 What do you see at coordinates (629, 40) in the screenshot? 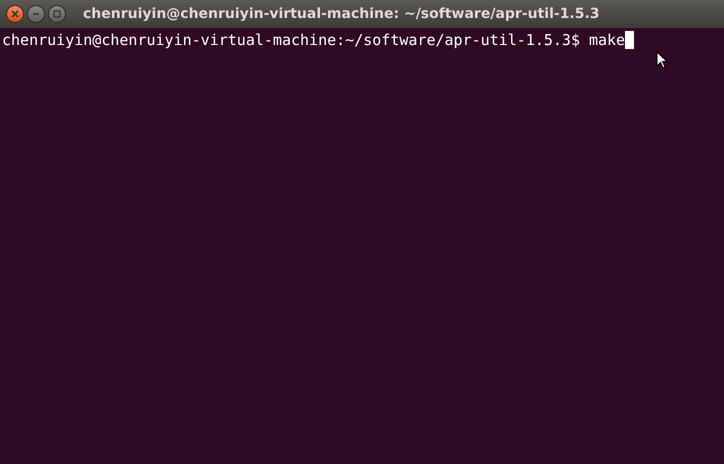
I see `text-cursor` at bounding box center [629, 40].